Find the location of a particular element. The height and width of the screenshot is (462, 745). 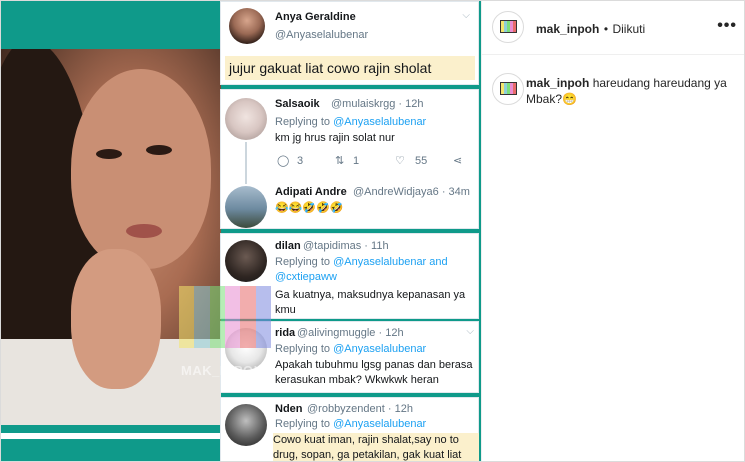

retweet-icon: ⇅ is located at coordinates (339, 160).